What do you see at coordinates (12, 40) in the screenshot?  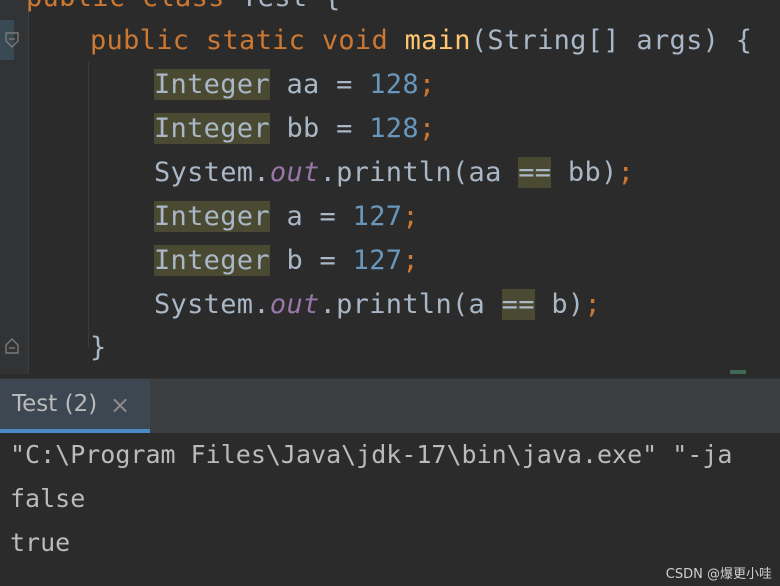 I see `fold-open-icon` at bounding box center [12, 40].